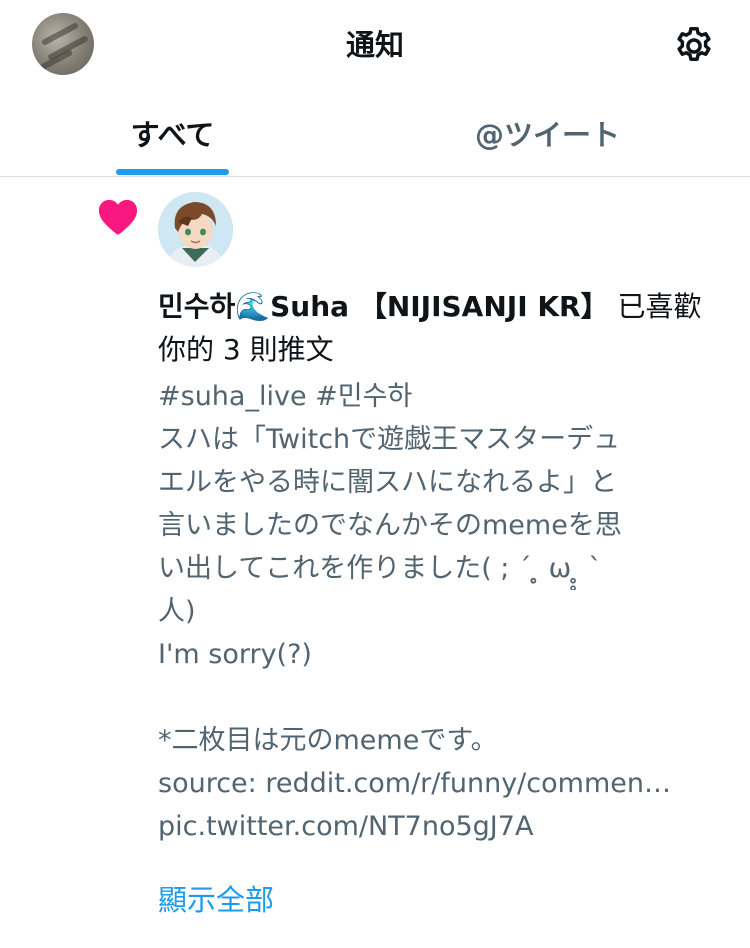  What do you see at coordinates (547, 133) in the screenshot?
I see `tab-mentions: @ツイート` at bounding box center [547, 133].